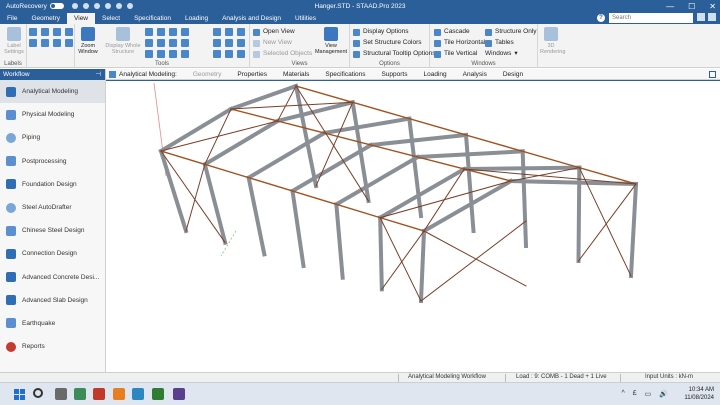 This screenshot has width=720, height=405. What do you see at coordinates (129, 6) in the screenshot?
I see `qat-dropdown-icon` at bounding box center [129, 6].